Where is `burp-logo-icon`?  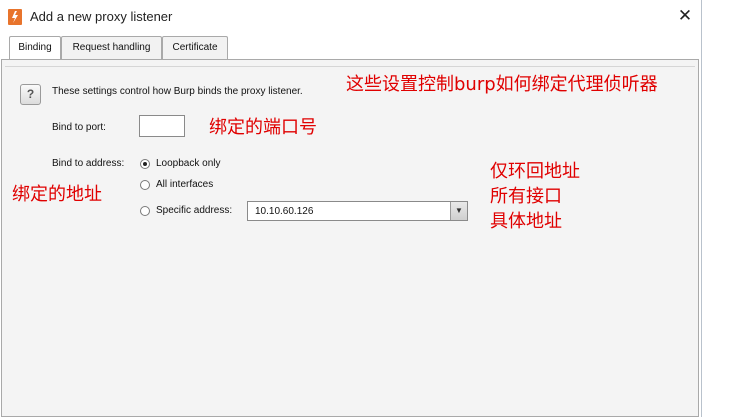
burp-logo-icon is located at coordinates (15, 17).